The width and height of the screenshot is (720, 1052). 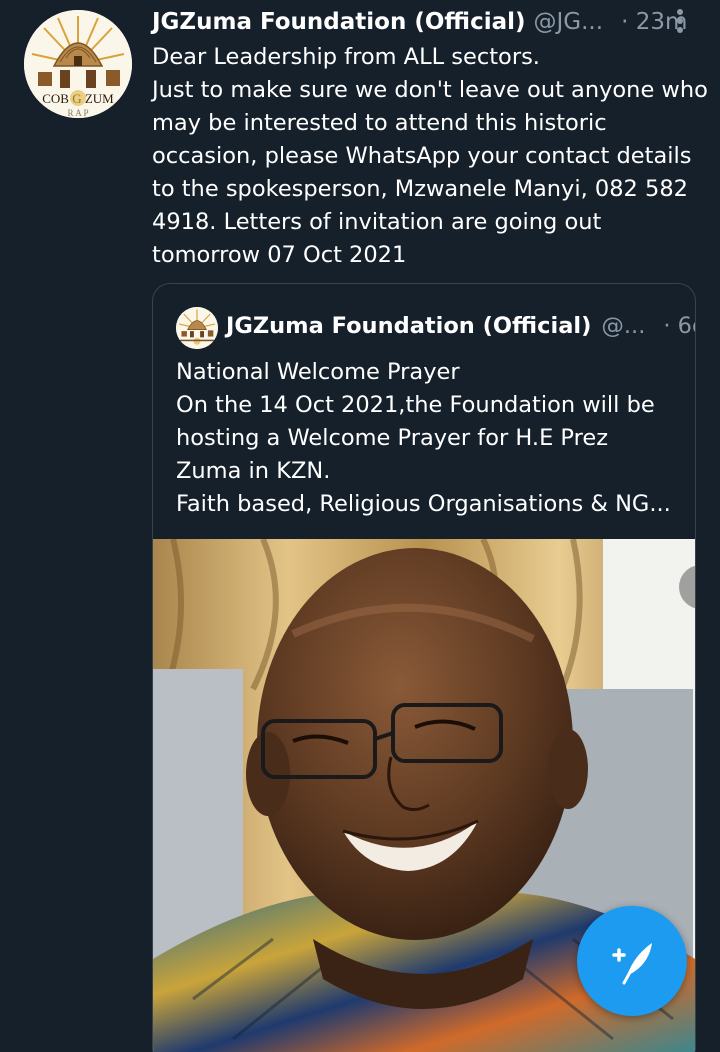 What do you see at coordinates (408, 326) in the screenshot?
I see `quoted-author-name: JGZuma Foundation (Official)` at bounding box center [408, 326].